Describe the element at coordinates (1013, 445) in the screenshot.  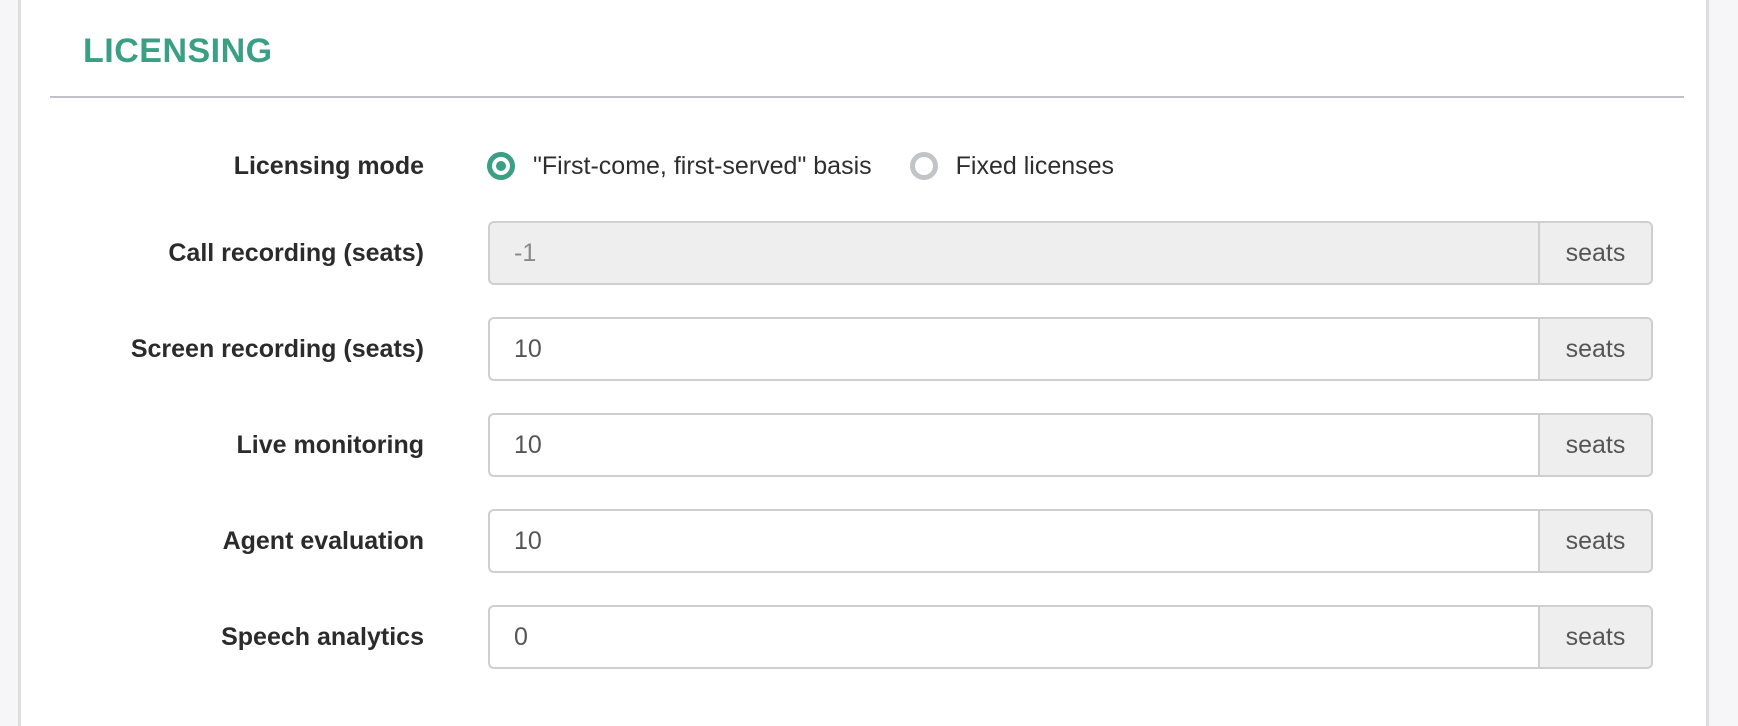
I see `live-monitoring-input` at that location.